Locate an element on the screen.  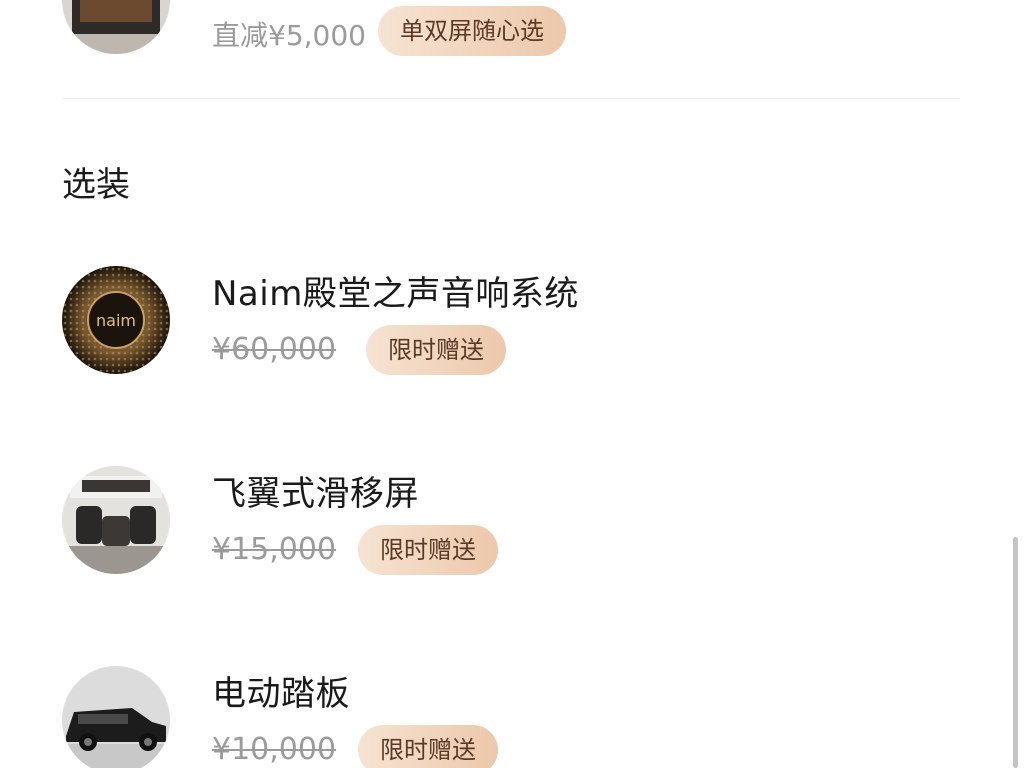
naim-speaker-icon: naim is located at coordinates (116, 320).